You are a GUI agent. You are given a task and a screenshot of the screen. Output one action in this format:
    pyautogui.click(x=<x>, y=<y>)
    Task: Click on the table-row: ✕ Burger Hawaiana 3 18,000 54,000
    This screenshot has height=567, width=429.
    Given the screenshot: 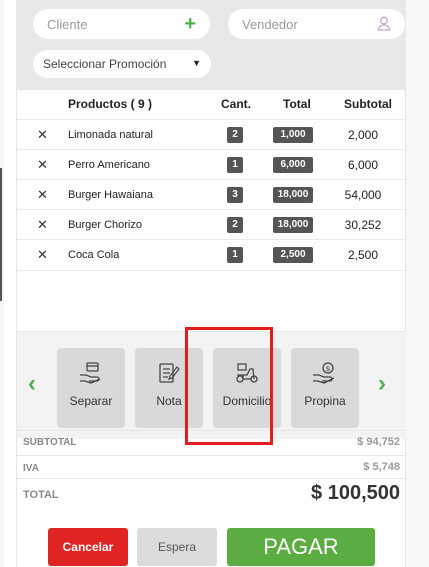 What is the action you would take?
    pyautogui.click(x=211, y=194)
    